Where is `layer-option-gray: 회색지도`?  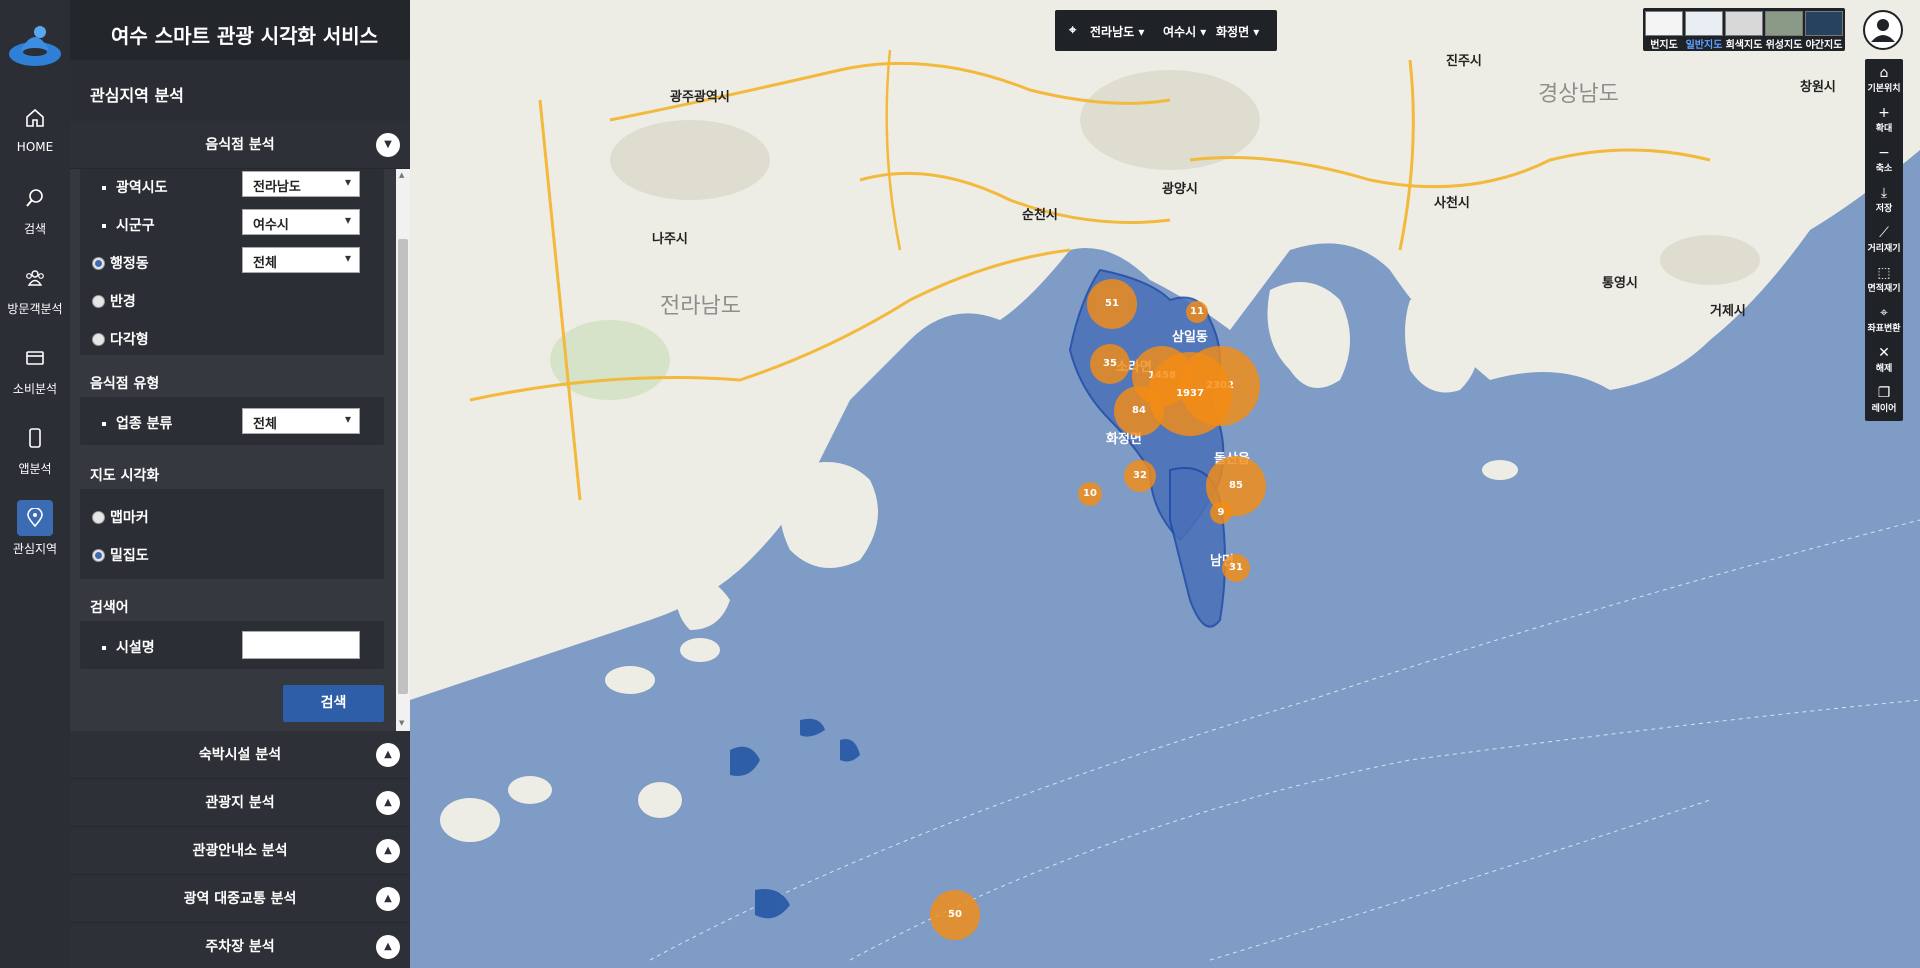 layer-option-gray: 회색지도 is located at coordinates (1744, 31).